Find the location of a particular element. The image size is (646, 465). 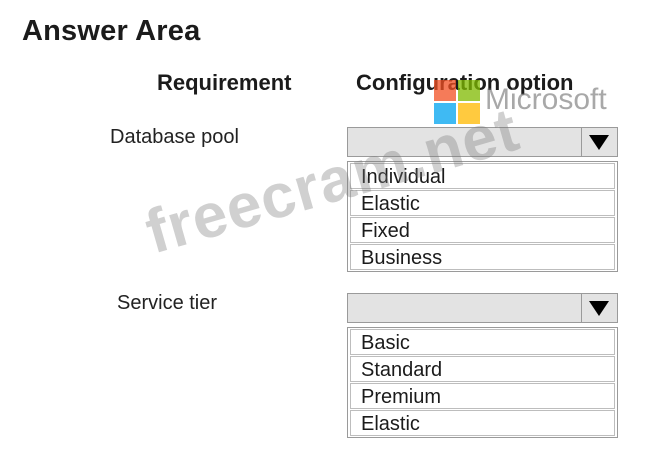

database-pool-options: Individual Elastic Fixed Business is located at coordinates (482, 216).